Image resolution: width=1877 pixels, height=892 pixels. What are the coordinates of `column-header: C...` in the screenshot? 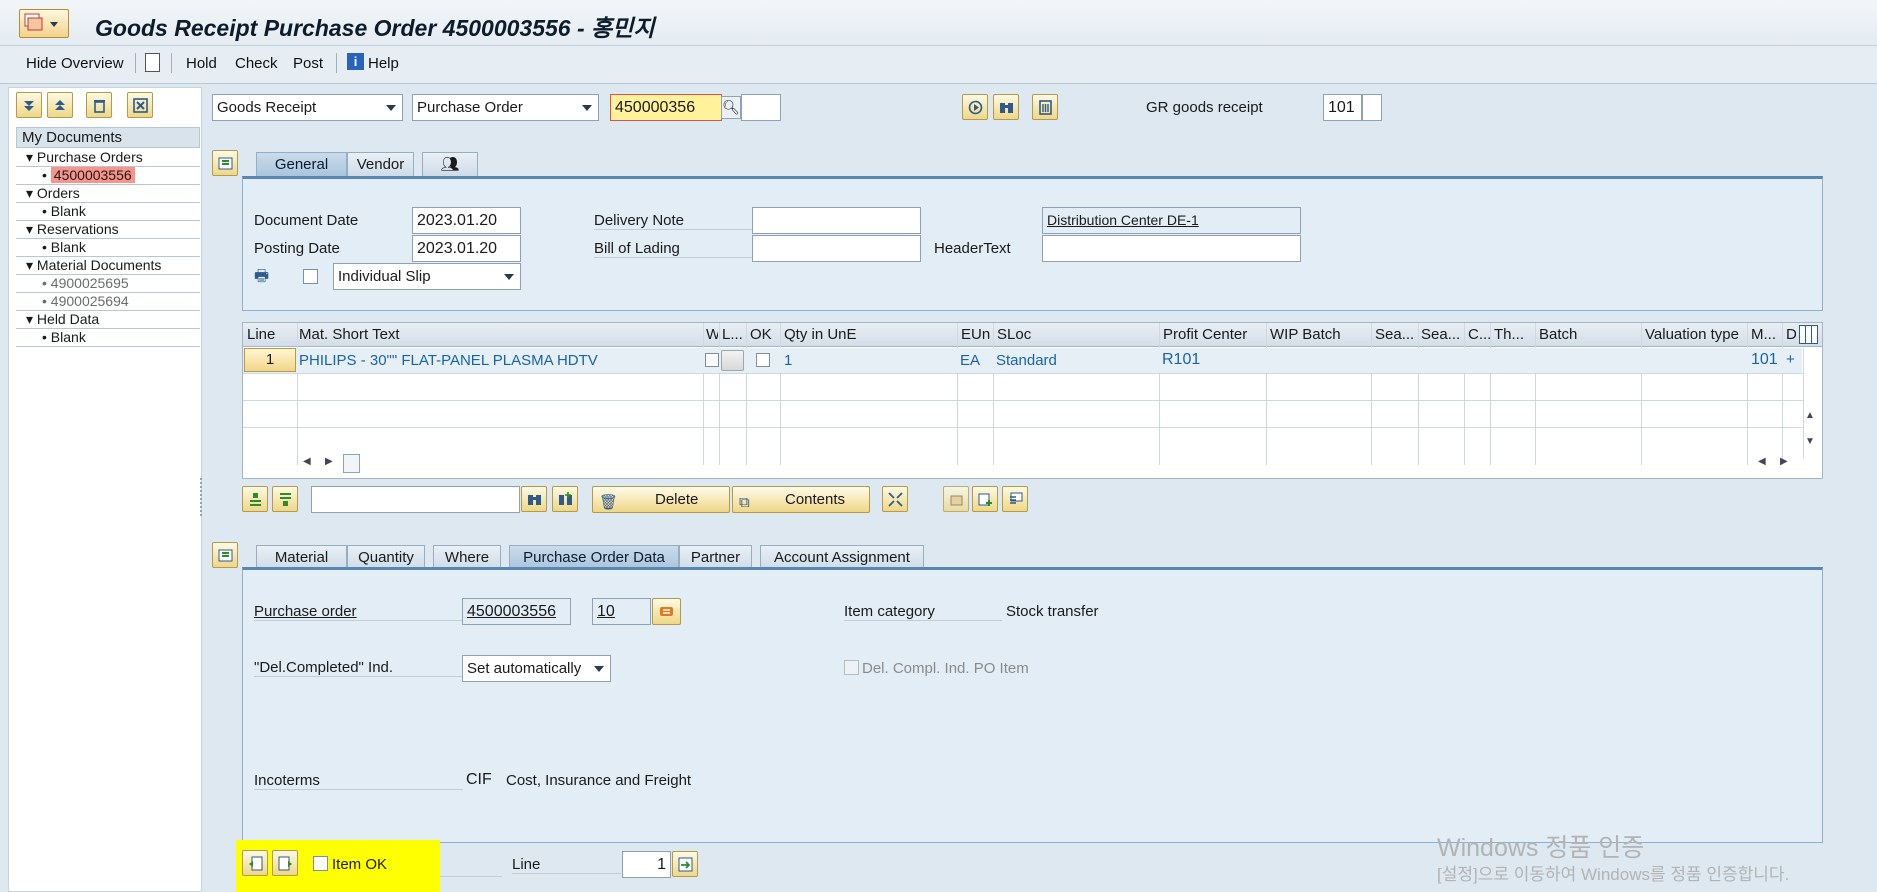 It's located at (1479, 335).